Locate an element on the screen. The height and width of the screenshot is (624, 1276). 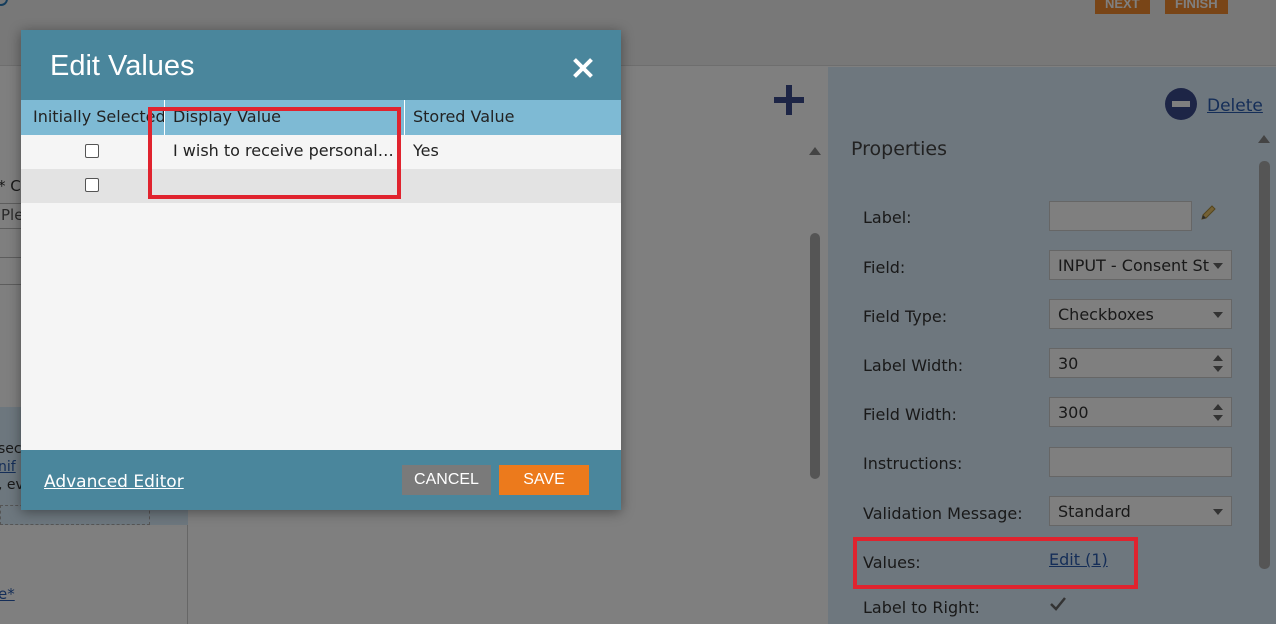
stored-value-cell is located at coordinates (513, 186).